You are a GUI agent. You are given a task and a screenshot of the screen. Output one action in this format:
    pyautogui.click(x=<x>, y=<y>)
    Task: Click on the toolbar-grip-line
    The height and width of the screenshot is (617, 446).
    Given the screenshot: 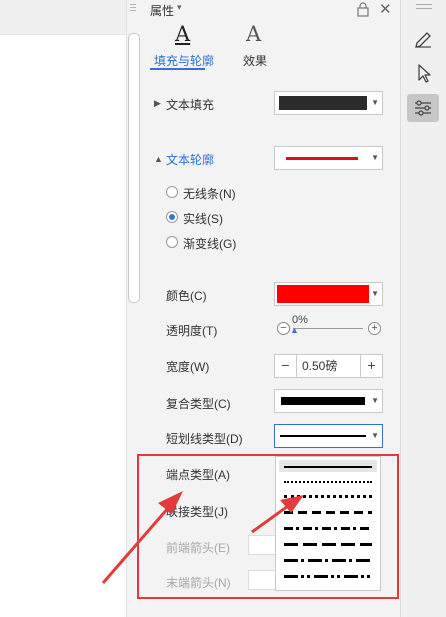 What is the action you would take?
    pyautogui.click(x=424, y=8)
    